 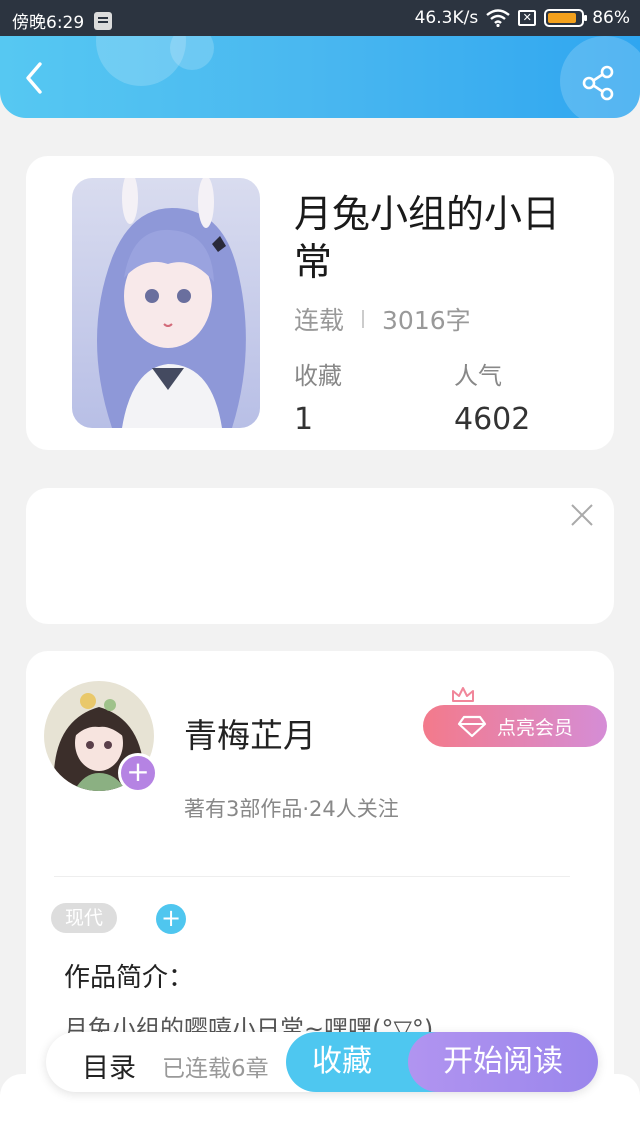 What do you see at coordinates (48, 23) in the screenshot?
I see `status-time: 傍晚6:29` at bounding box center [48, 23].